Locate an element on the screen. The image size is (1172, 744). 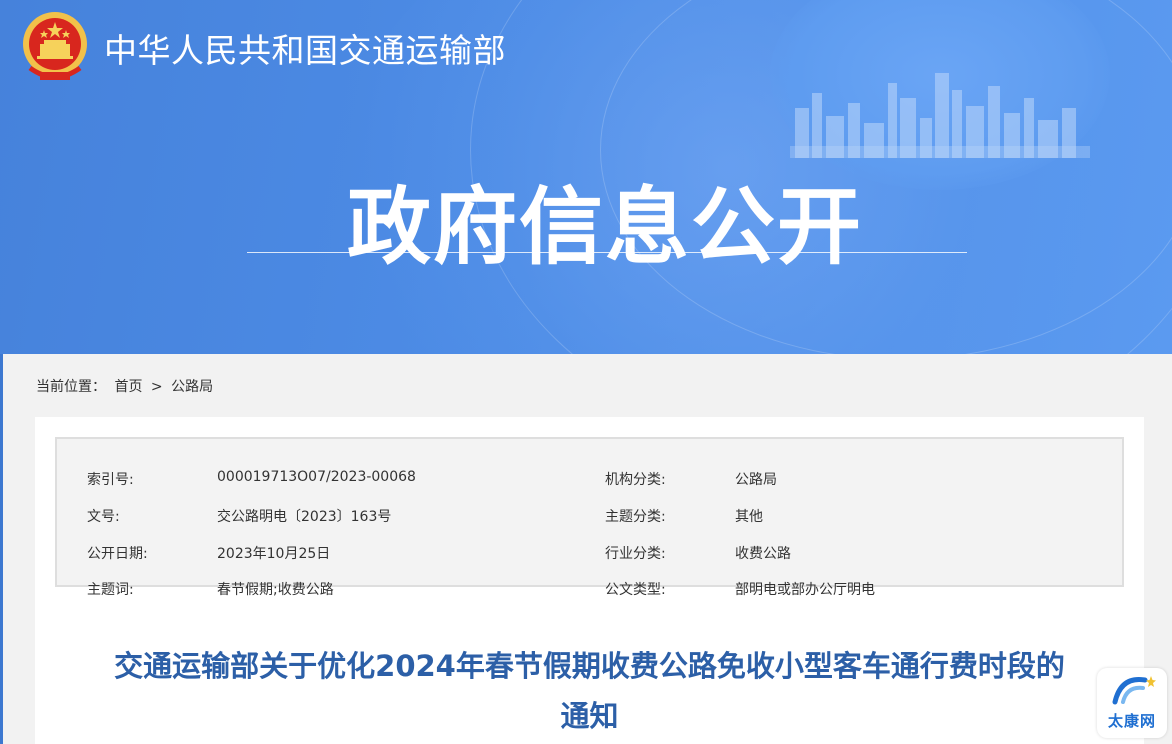
keywords-label: 主题词: is located at coordinates (110, 590).